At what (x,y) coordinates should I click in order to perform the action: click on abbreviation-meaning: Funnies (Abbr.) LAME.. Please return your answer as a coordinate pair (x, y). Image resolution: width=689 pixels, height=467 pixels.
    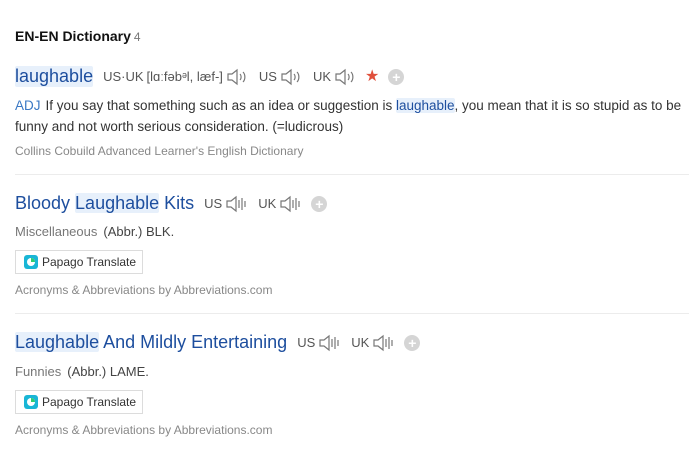
    Looking at the image, I should click on (82, 371).